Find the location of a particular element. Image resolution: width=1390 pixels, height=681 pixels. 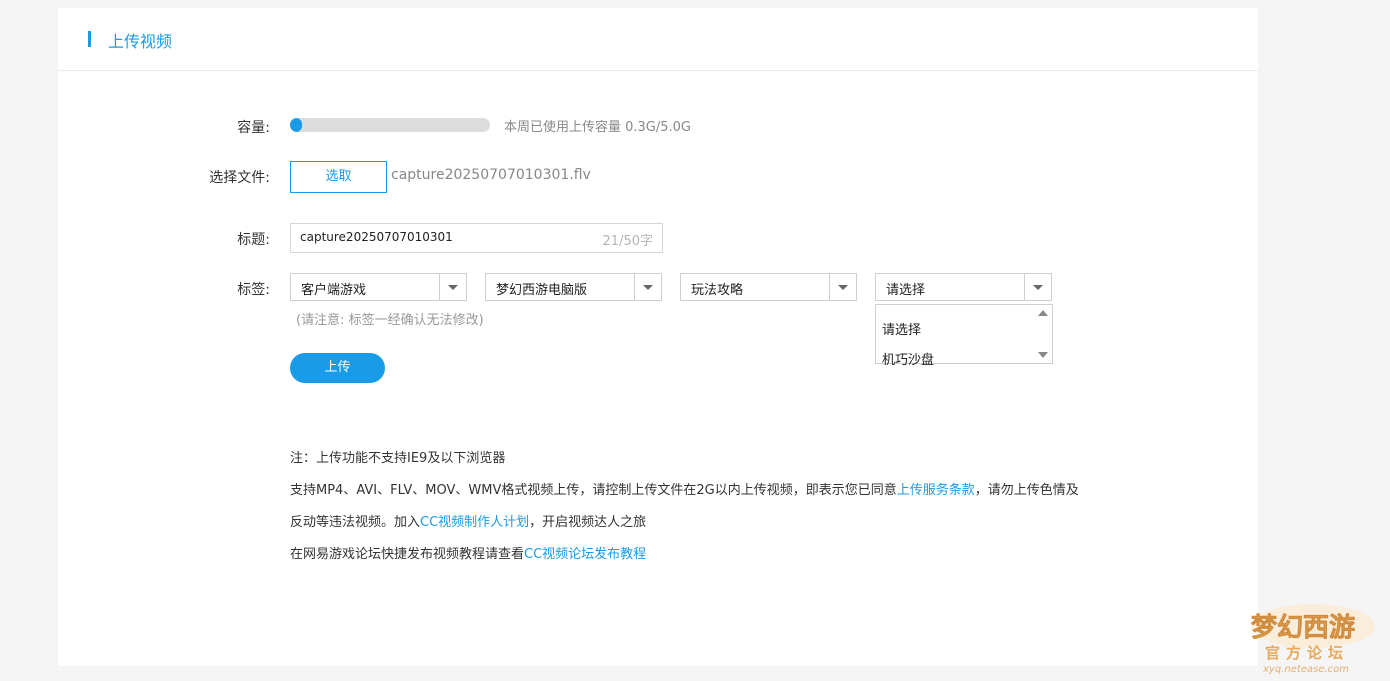

capacity-progress-bar is located at coordinates (390, 125).